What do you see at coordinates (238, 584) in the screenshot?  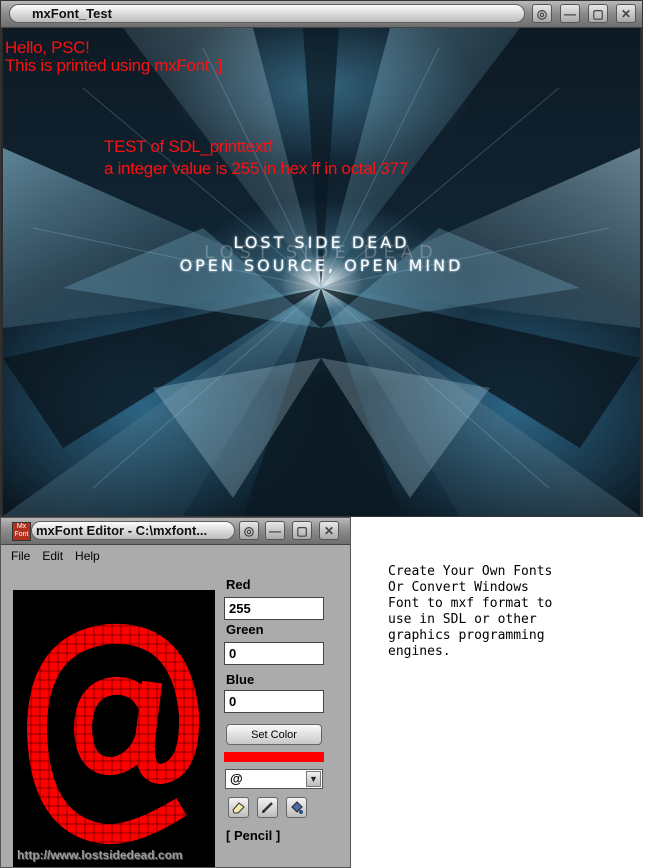 I see `red-label: Red` at bounding box center [238, 584].